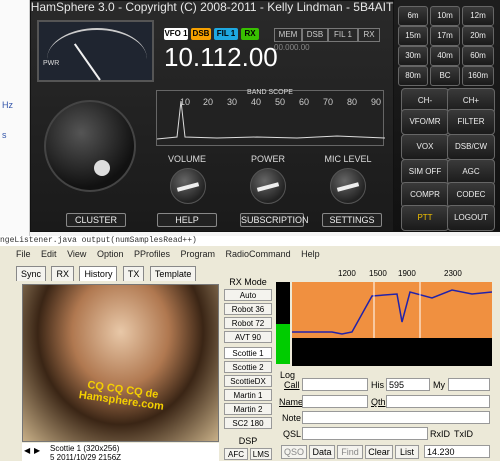 The height and width of the screenshot is (462, 500). I want to click on volume-label: VOLUME, so click(186, 159).